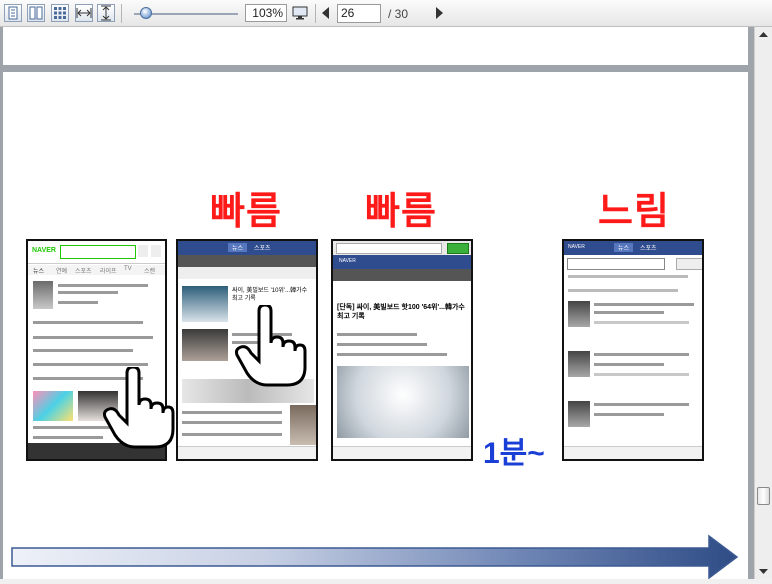 The width and height of the screenshot is (772, 584). What do you see at coordinates (36, 13) in the screenshot?
I see `two-page-view-icon` at bounding box center [36, 13].